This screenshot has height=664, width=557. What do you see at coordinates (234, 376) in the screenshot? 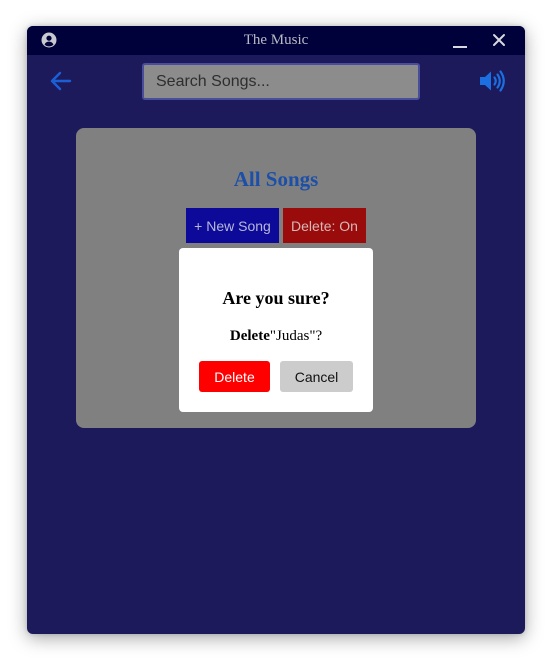
I see `confirm-delete-button: Delete` at bounding box center [234, 376].